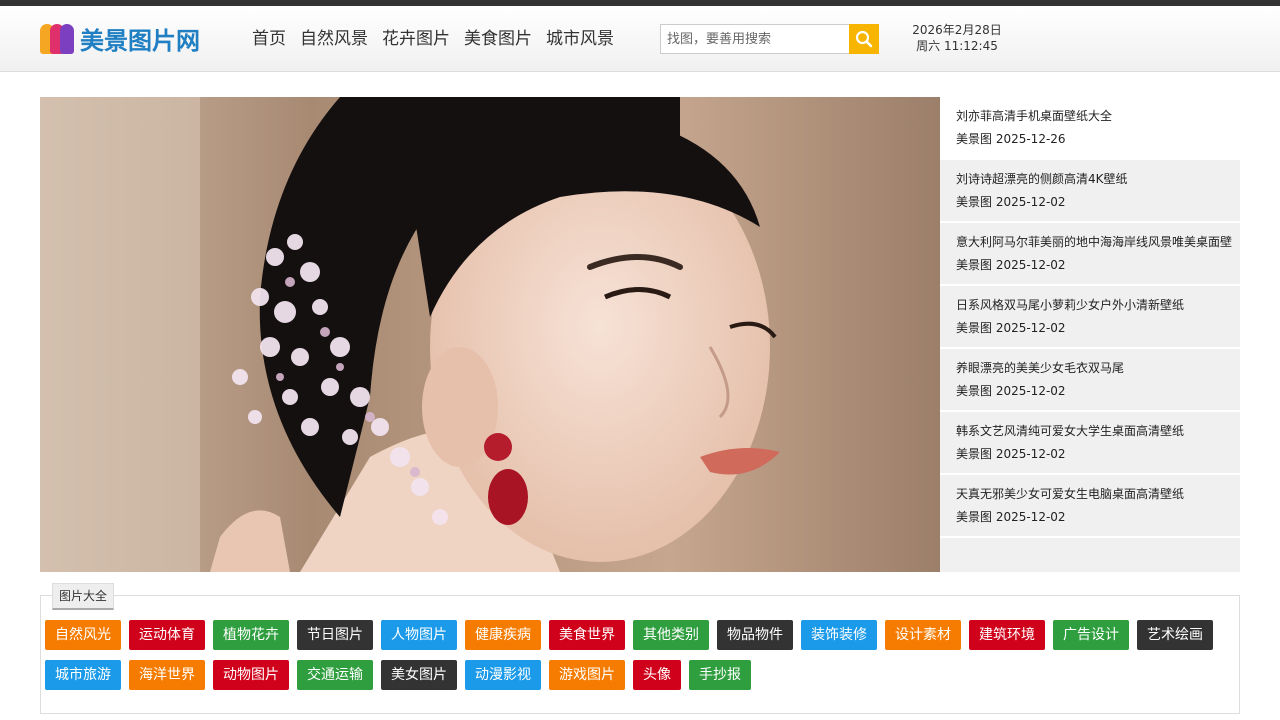  I want to click on category-tag: 交通运输, so click(335, 675).